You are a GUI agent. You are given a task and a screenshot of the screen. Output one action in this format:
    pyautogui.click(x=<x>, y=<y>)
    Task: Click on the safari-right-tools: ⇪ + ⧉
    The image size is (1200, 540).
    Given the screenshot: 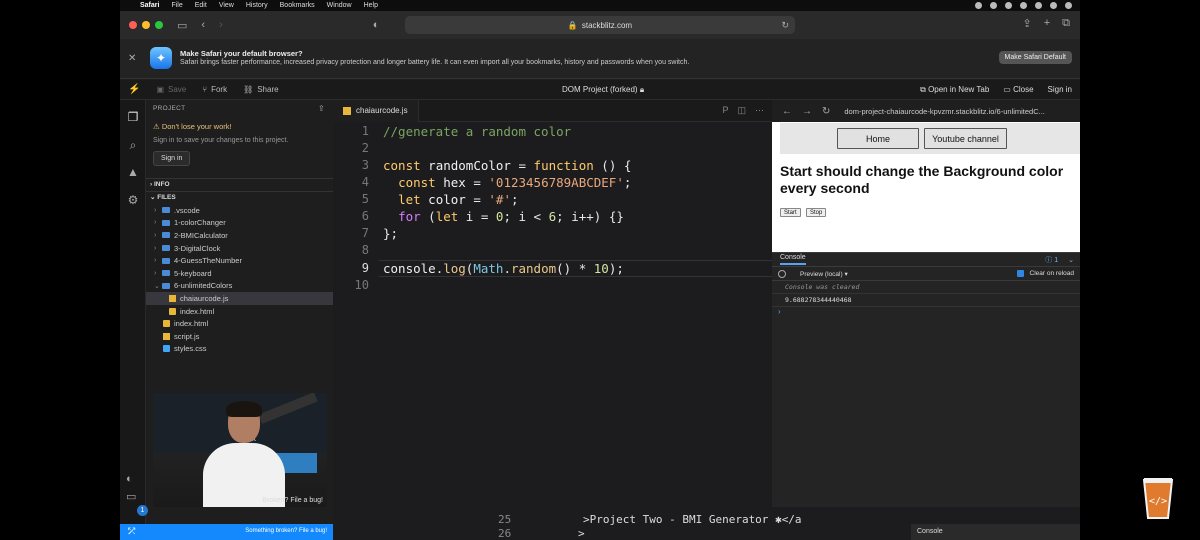 What is the action you would take?
    pyautogui.click(x=1046, y=23)
    